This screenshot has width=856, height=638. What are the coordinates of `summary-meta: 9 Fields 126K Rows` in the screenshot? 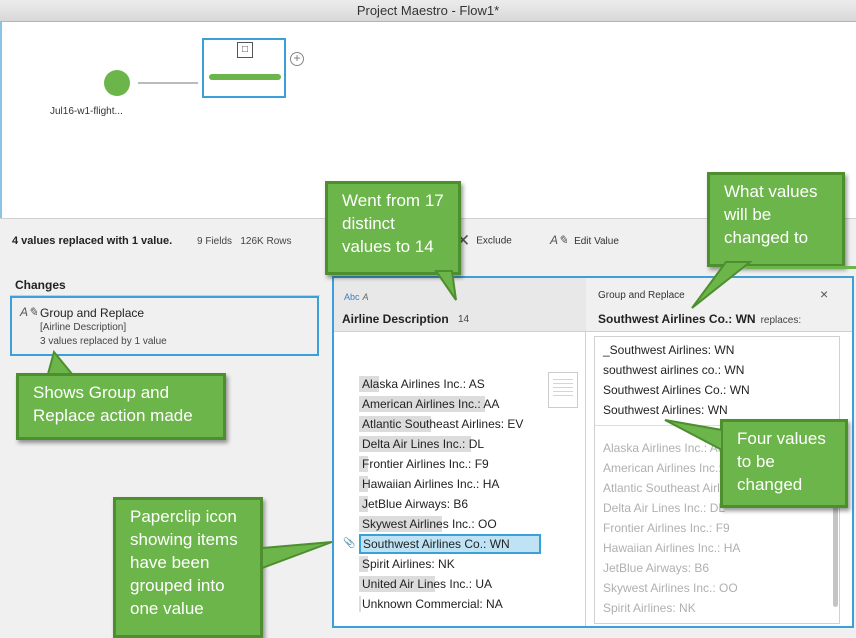 It's located at (244, 241).